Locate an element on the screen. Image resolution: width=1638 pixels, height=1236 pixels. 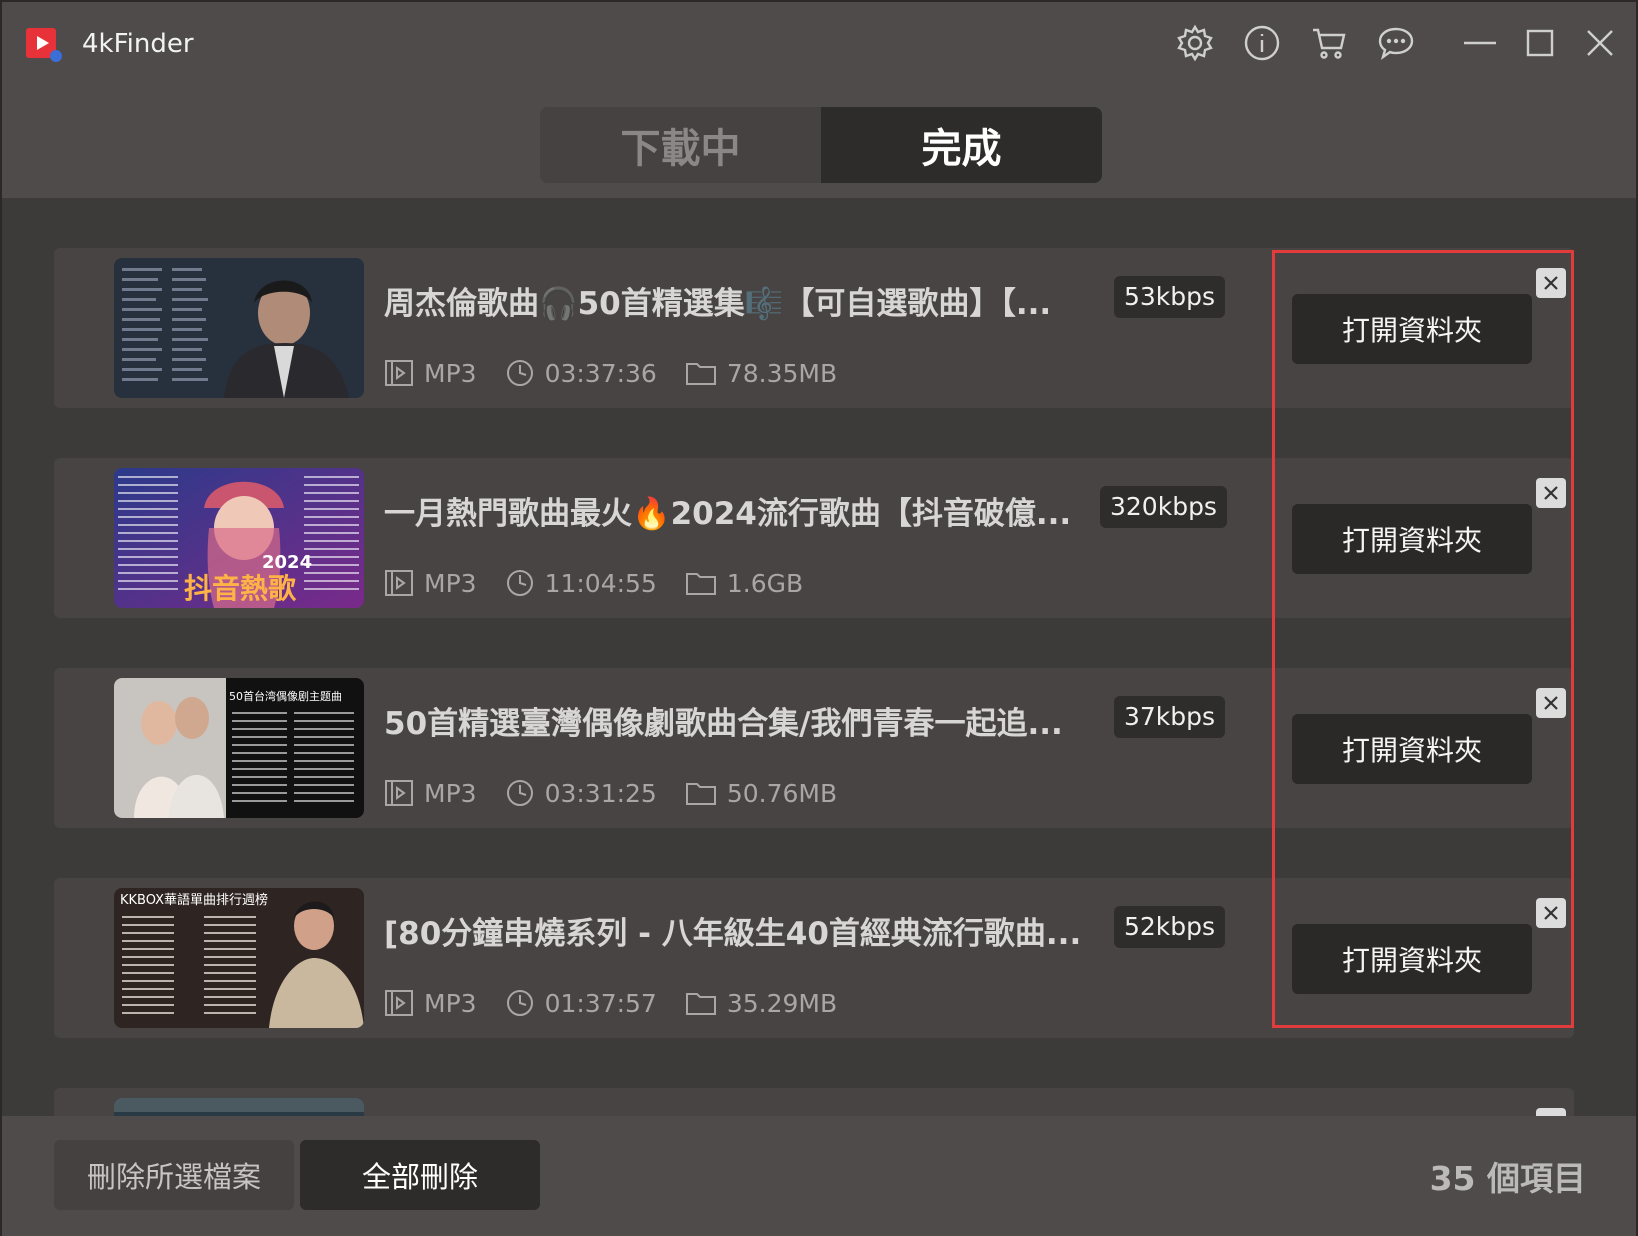
thumb-year-text: 2024 is located at coordinates (287, 562).